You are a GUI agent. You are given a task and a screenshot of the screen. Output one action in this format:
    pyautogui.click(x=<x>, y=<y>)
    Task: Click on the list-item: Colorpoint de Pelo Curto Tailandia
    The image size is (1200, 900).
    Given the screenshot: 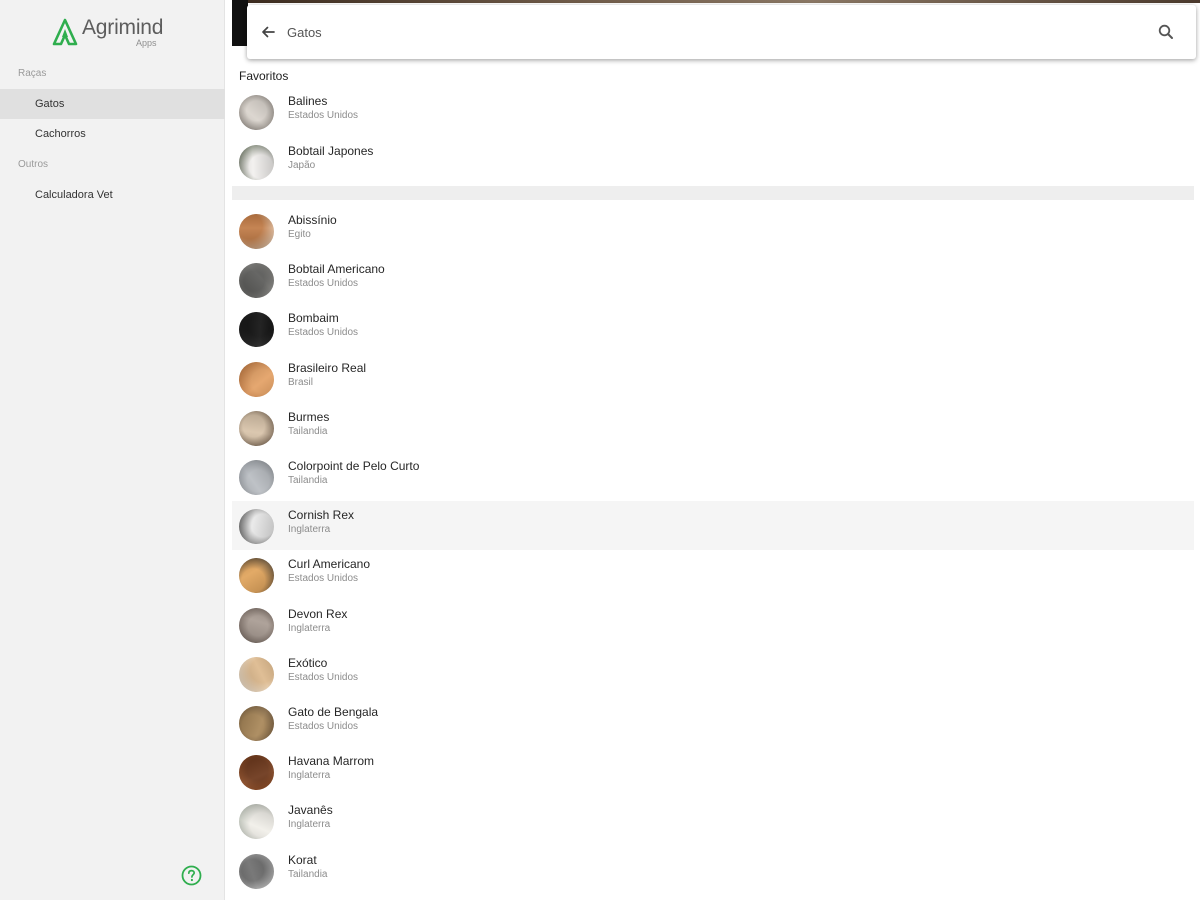 What is the action you would take?
    pyautogui.click(x=713, y=476)
    